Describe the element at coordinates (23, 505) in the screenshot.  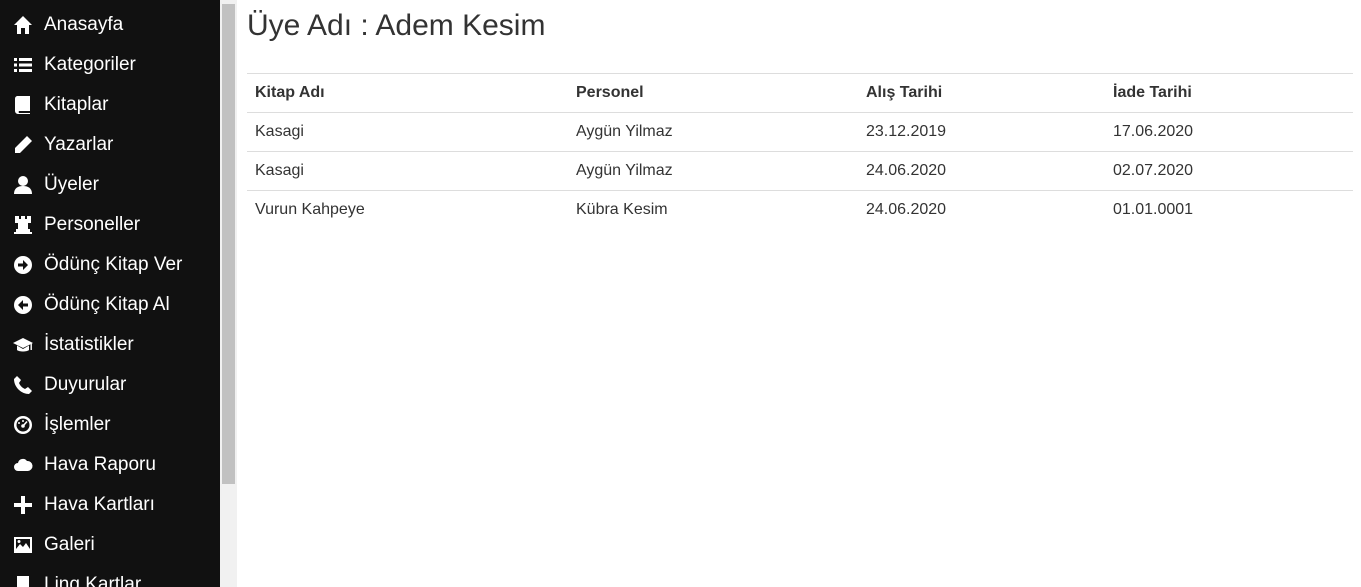
I see `plus-icon` at that location.